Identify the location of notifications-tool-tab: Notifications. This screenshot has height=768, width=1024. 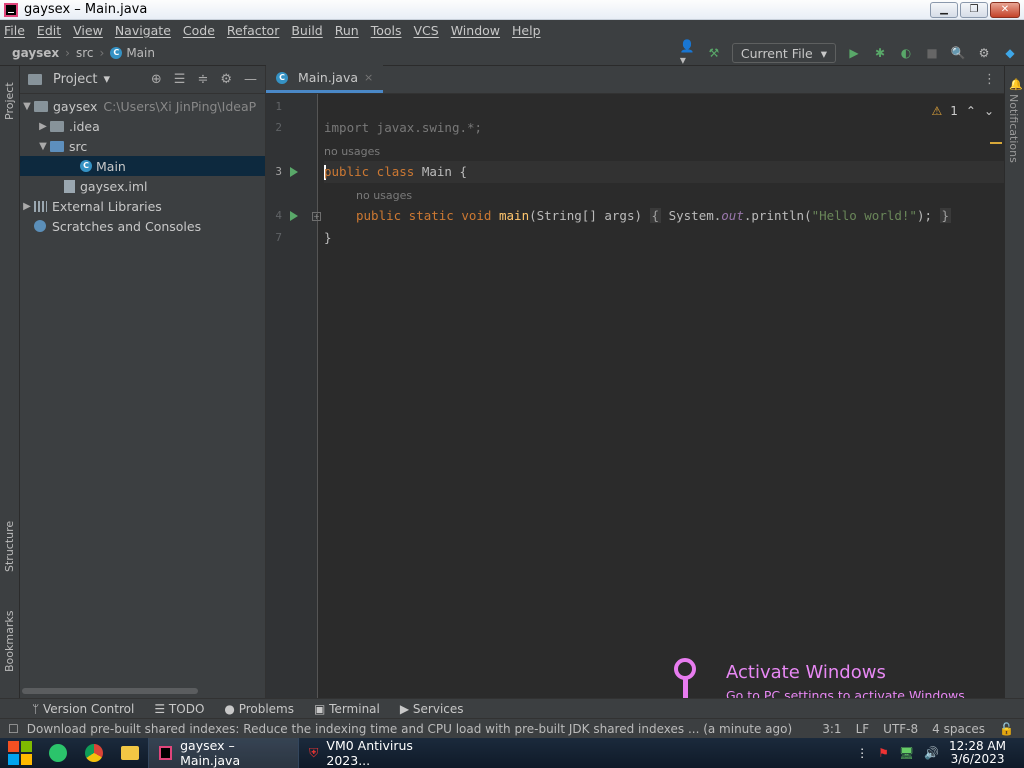
(1013, 128).